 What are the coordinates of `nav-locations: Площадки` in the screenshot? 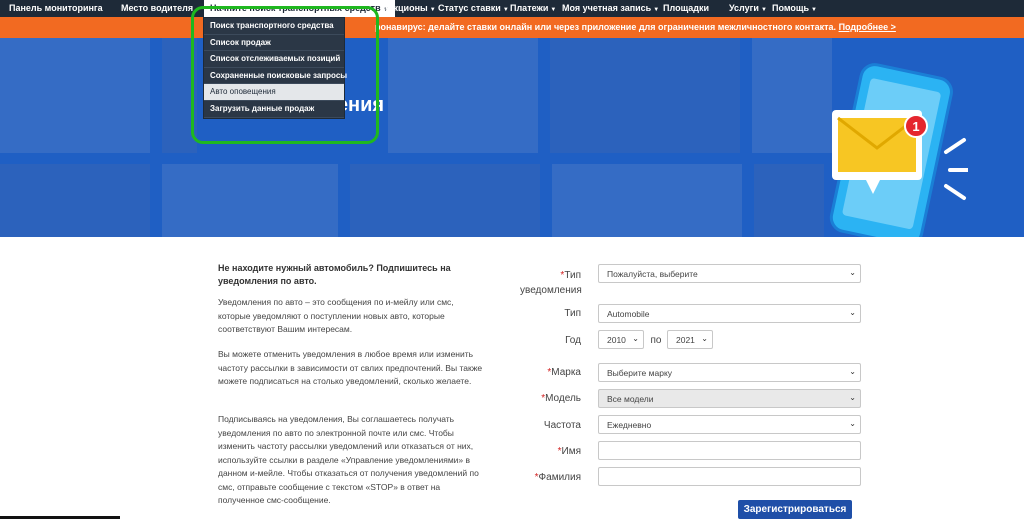 It's located at (686, 8).